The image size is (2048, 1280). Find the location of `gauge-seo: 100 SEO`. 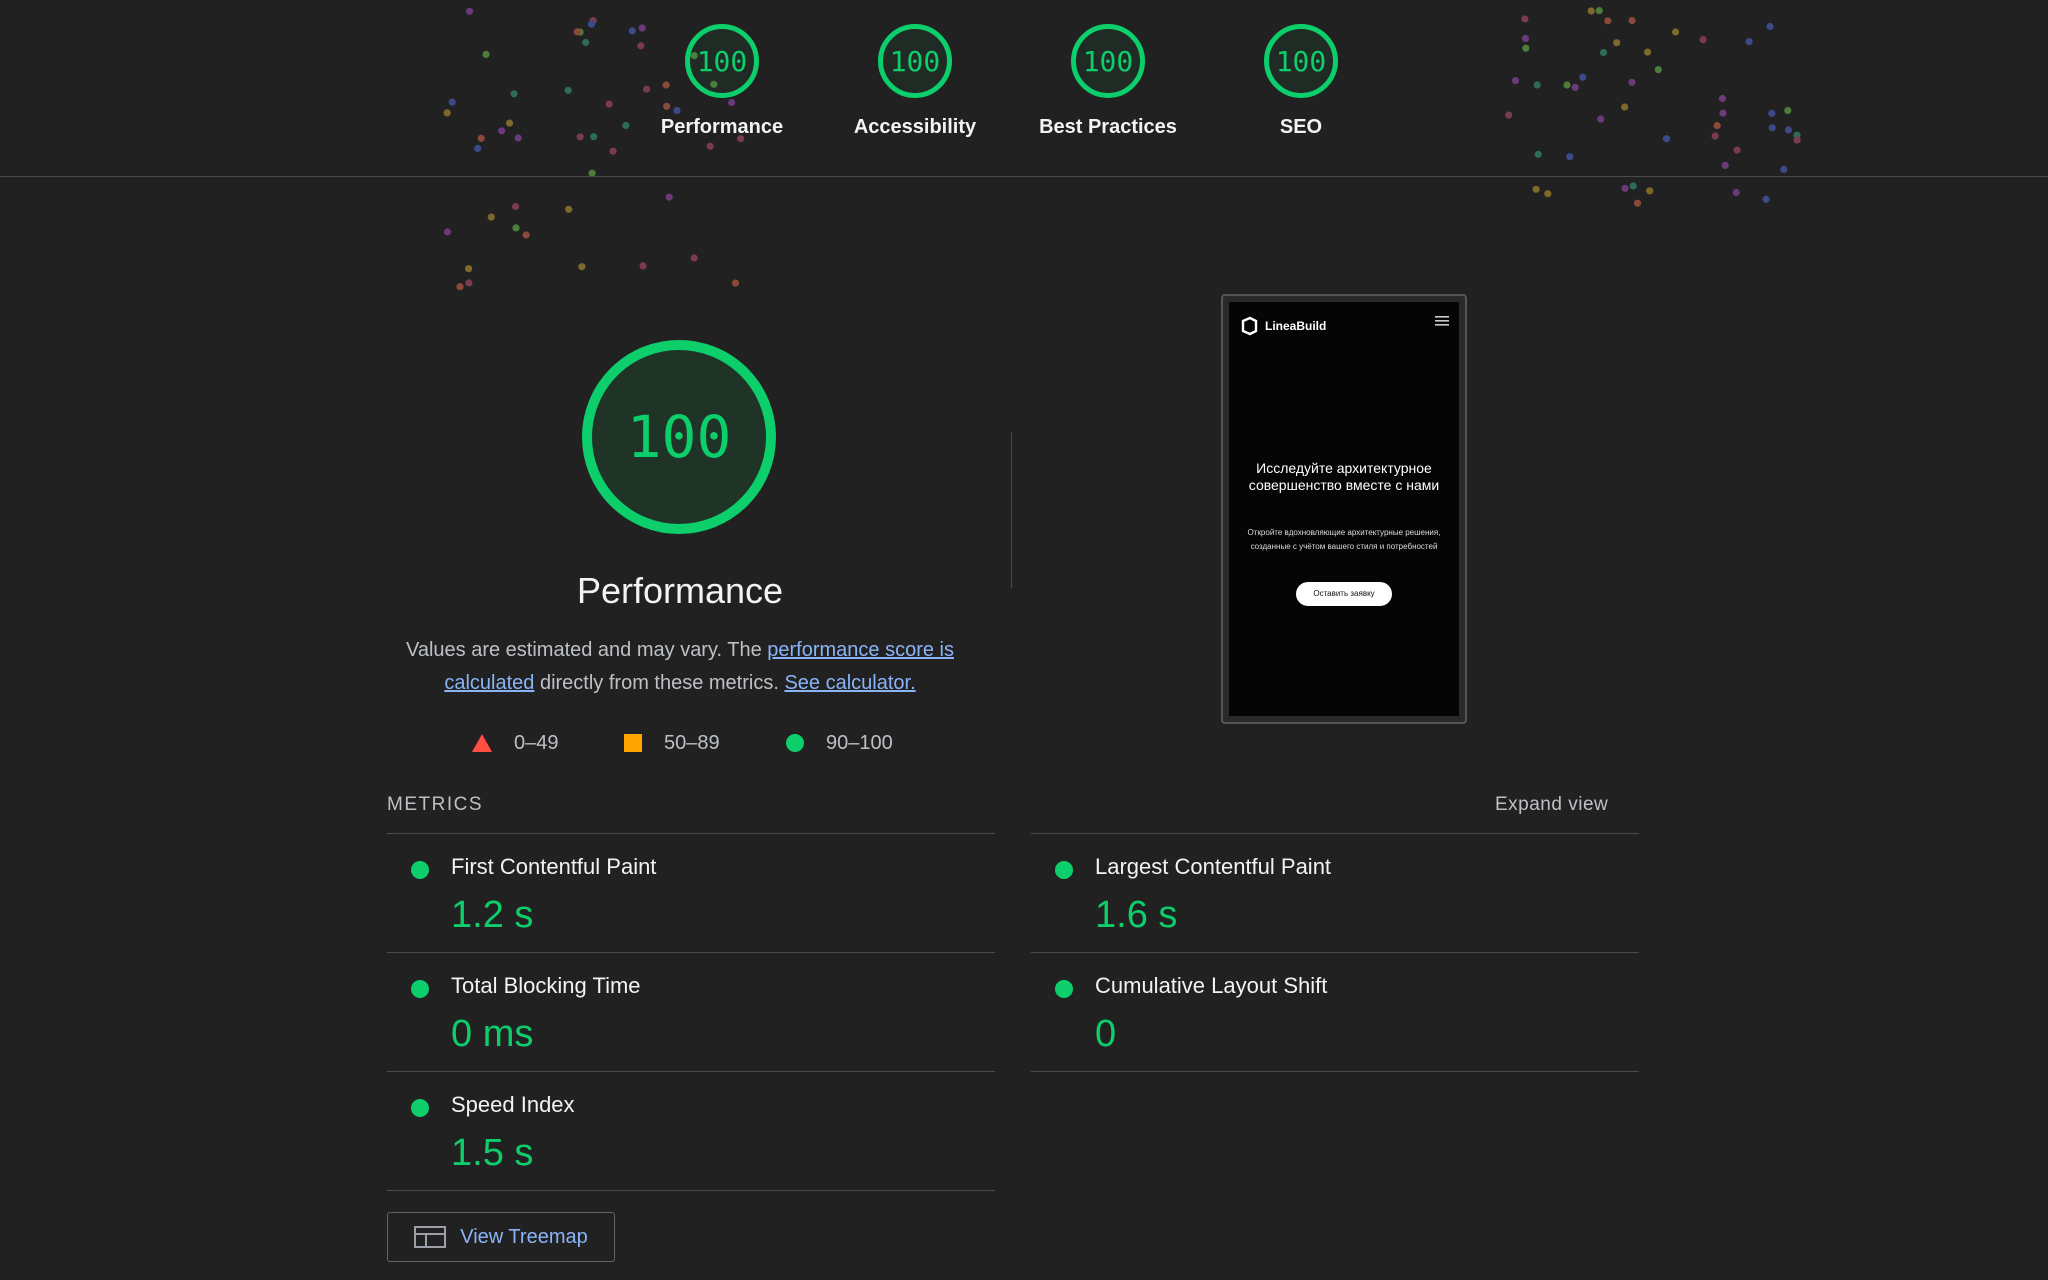

gauge-seo: 100 SEO is located at coordinates (1301, 81).